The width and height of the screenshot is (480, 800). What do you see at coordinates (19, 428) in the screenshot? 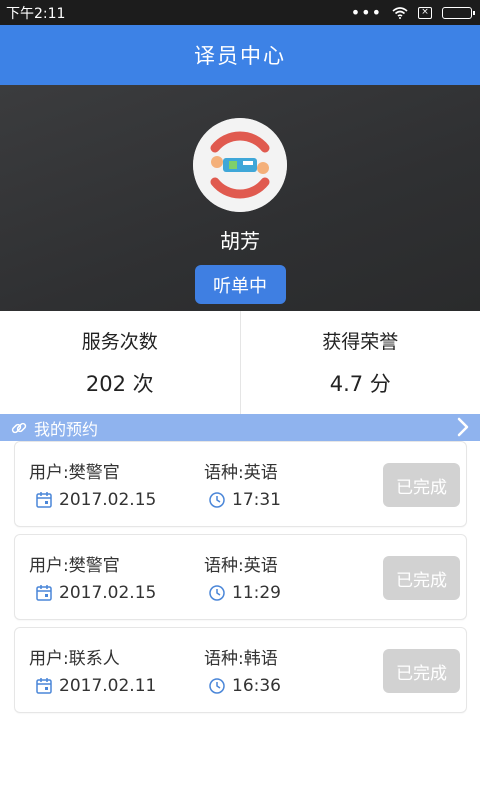
I see `link-icon` at bounding box center [19, 428].